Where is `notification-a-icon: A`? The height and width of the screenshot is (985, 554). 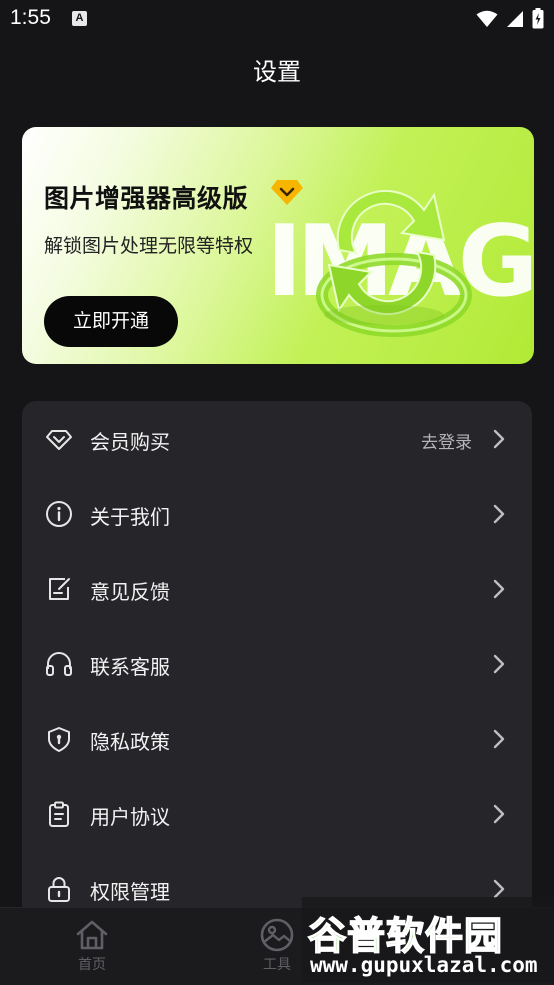 notification-a-icon: A is located at coordinates (79, 18).